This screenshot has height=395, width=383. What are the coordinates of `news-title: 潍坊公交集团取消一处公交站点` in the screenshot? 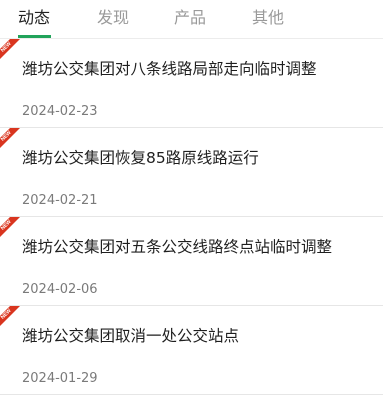 It's located at (131, 336).